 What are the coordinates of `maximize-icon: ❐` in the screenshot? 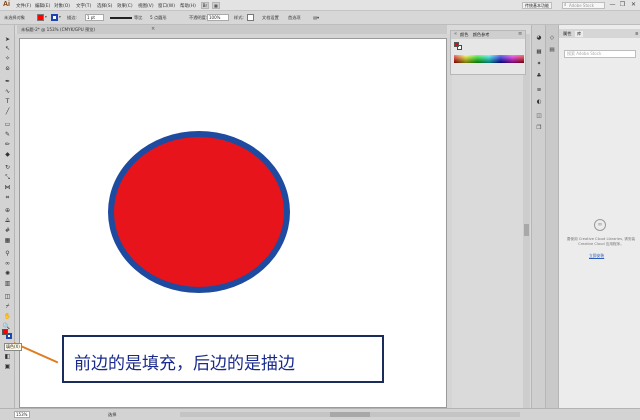 It's located at (622, 4).